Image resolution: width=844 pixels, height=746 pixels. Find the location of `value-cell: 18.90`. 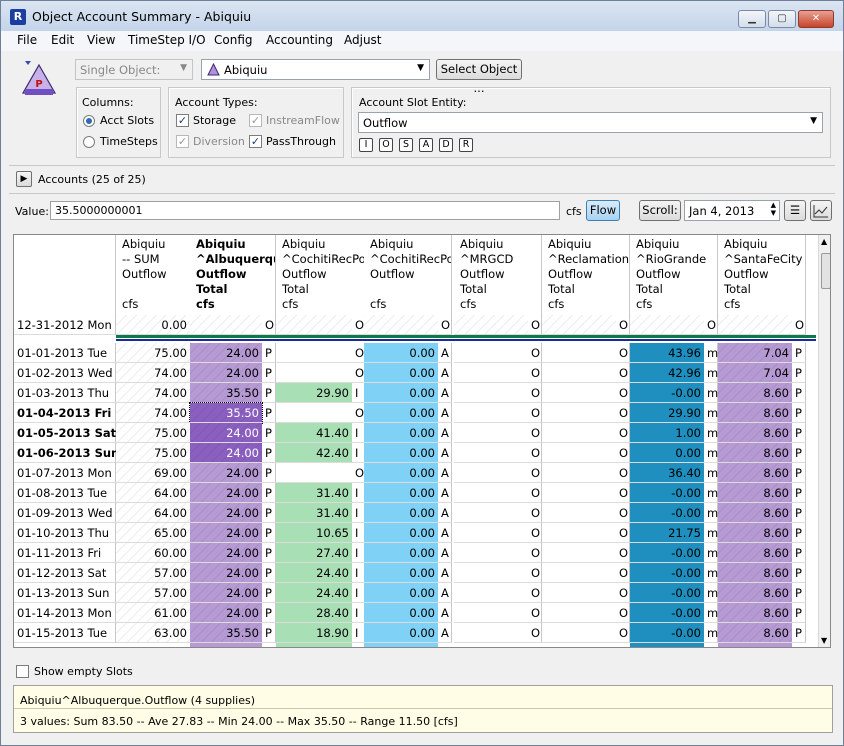

value-cell: 18.90 is located at coordinates (314, 633).